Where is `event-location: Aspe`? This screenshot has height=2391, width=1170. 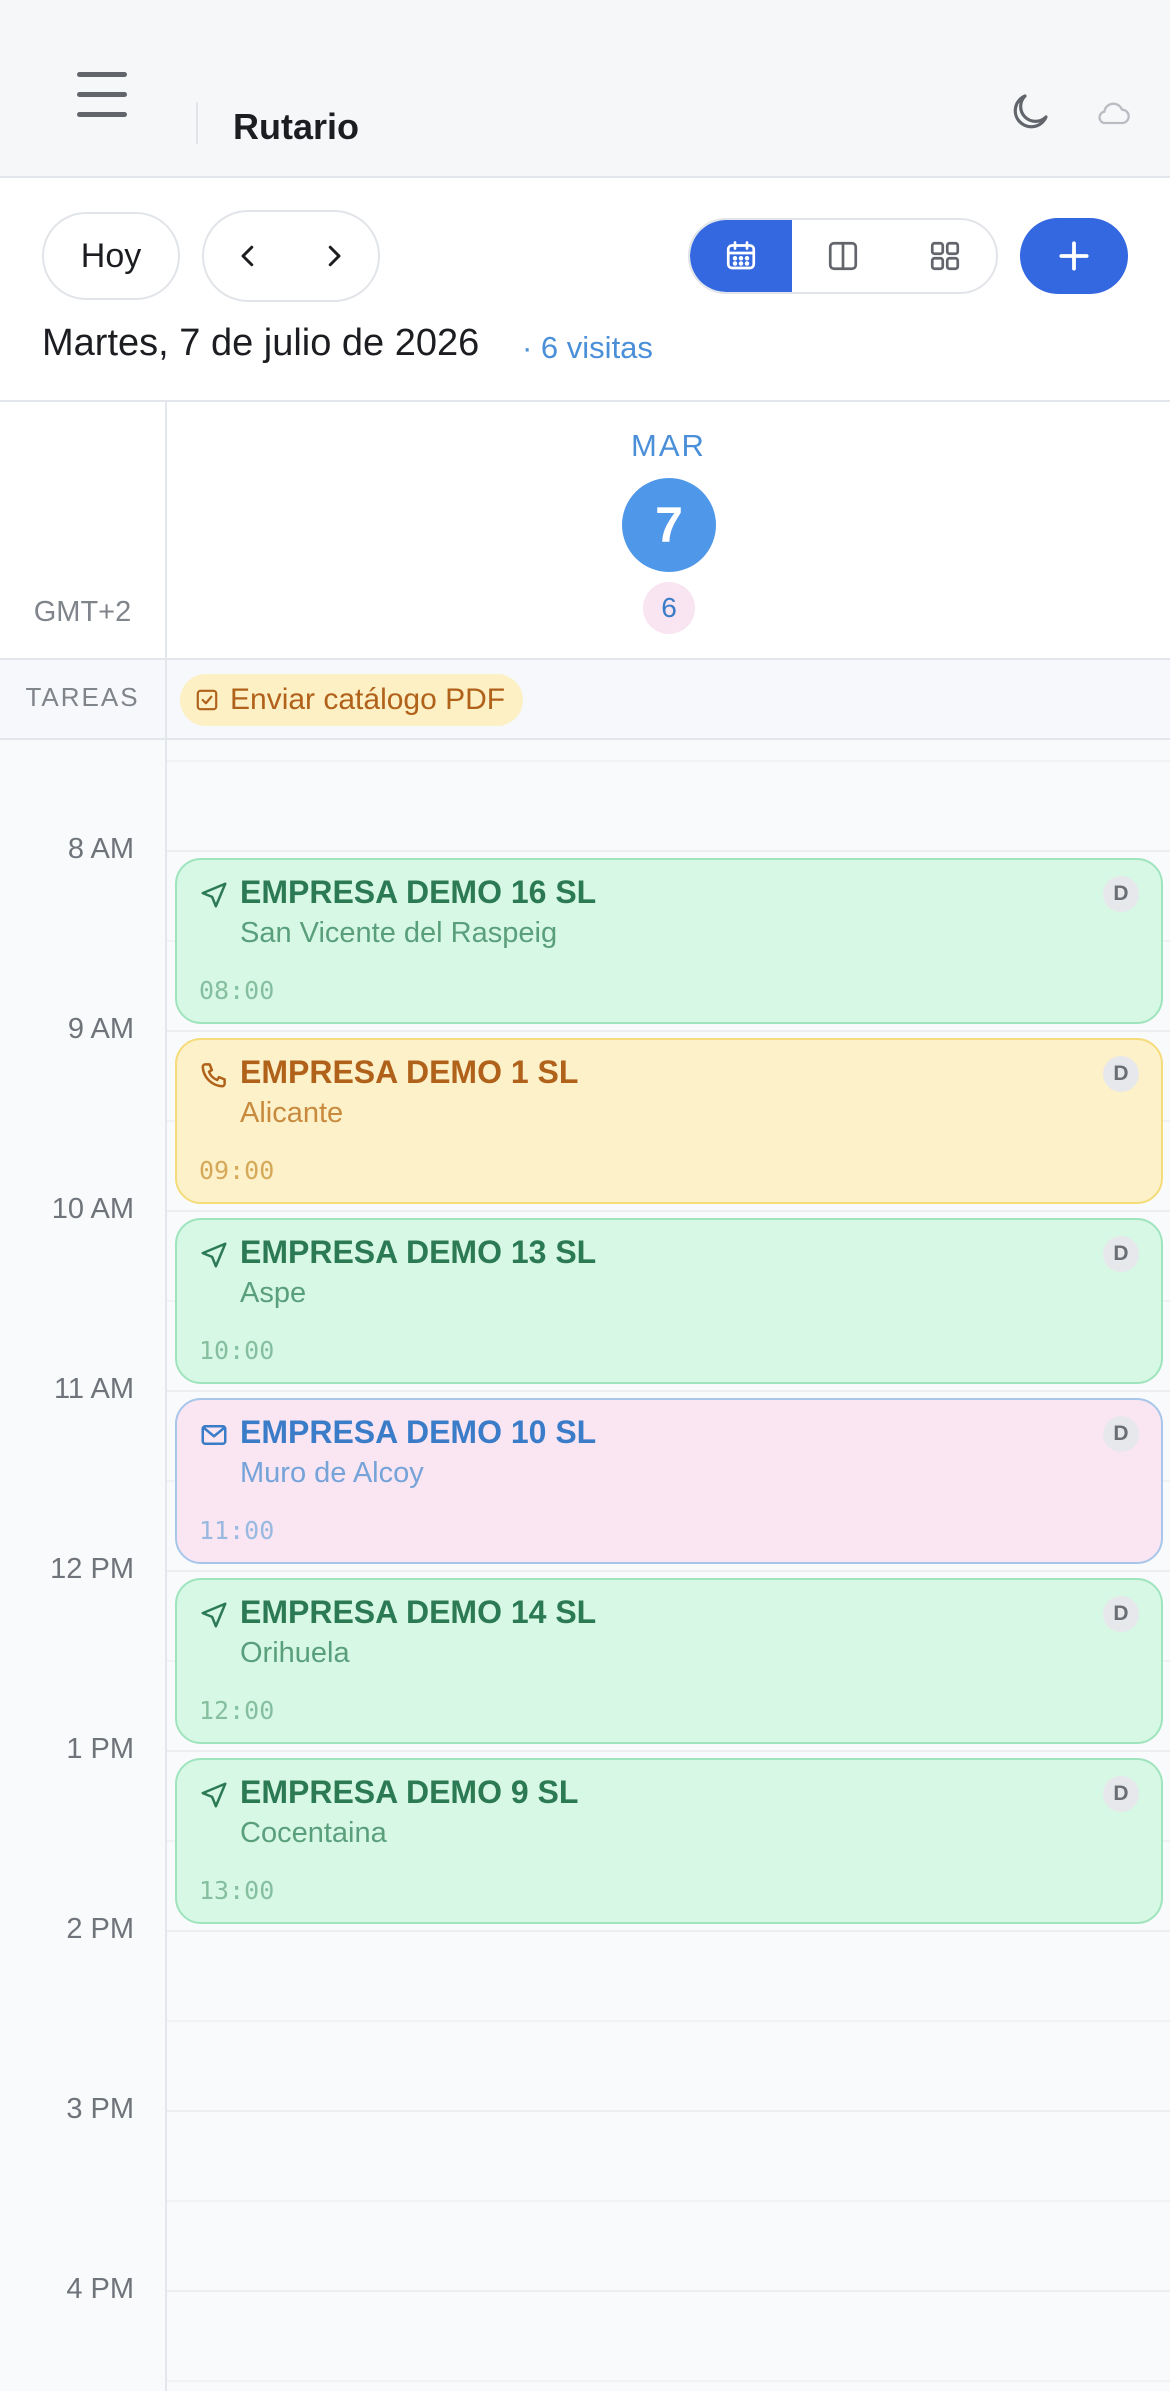
event-location: Aspe is located at coordinates (273, 1293).